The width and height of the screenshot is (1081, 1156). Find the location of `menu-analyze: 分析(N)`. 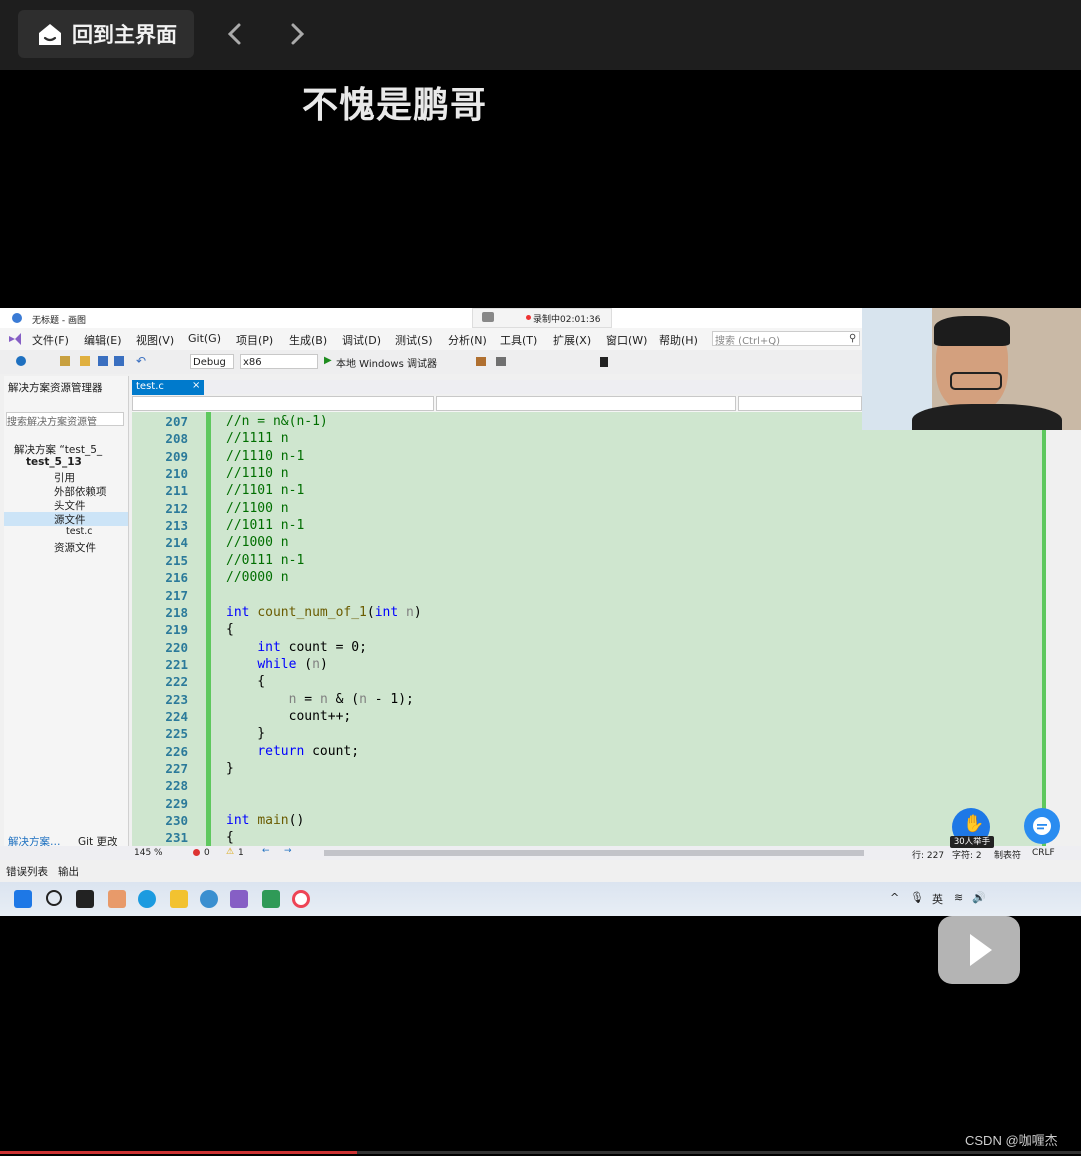

menu-analyze: 分析(N) is located at coordinates (467, 340).